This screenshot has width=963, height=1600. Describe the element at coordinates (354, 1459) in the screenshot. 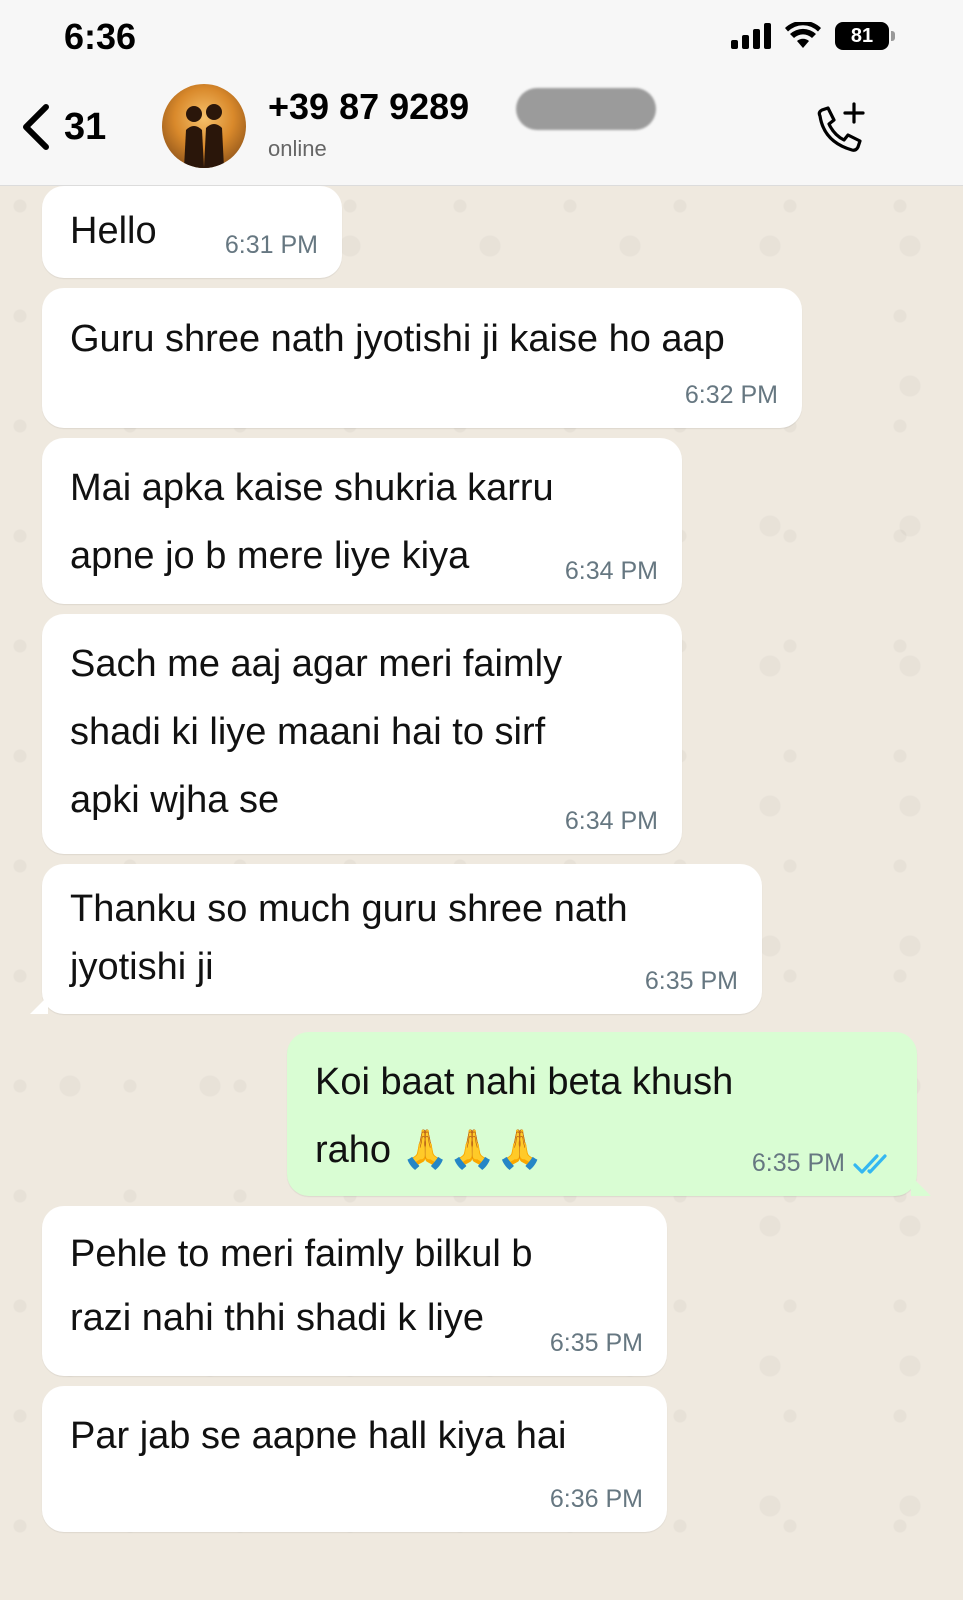

I see `message-bubble: Par jab se aapne hall kiya hai 6:36 PM` at that location.